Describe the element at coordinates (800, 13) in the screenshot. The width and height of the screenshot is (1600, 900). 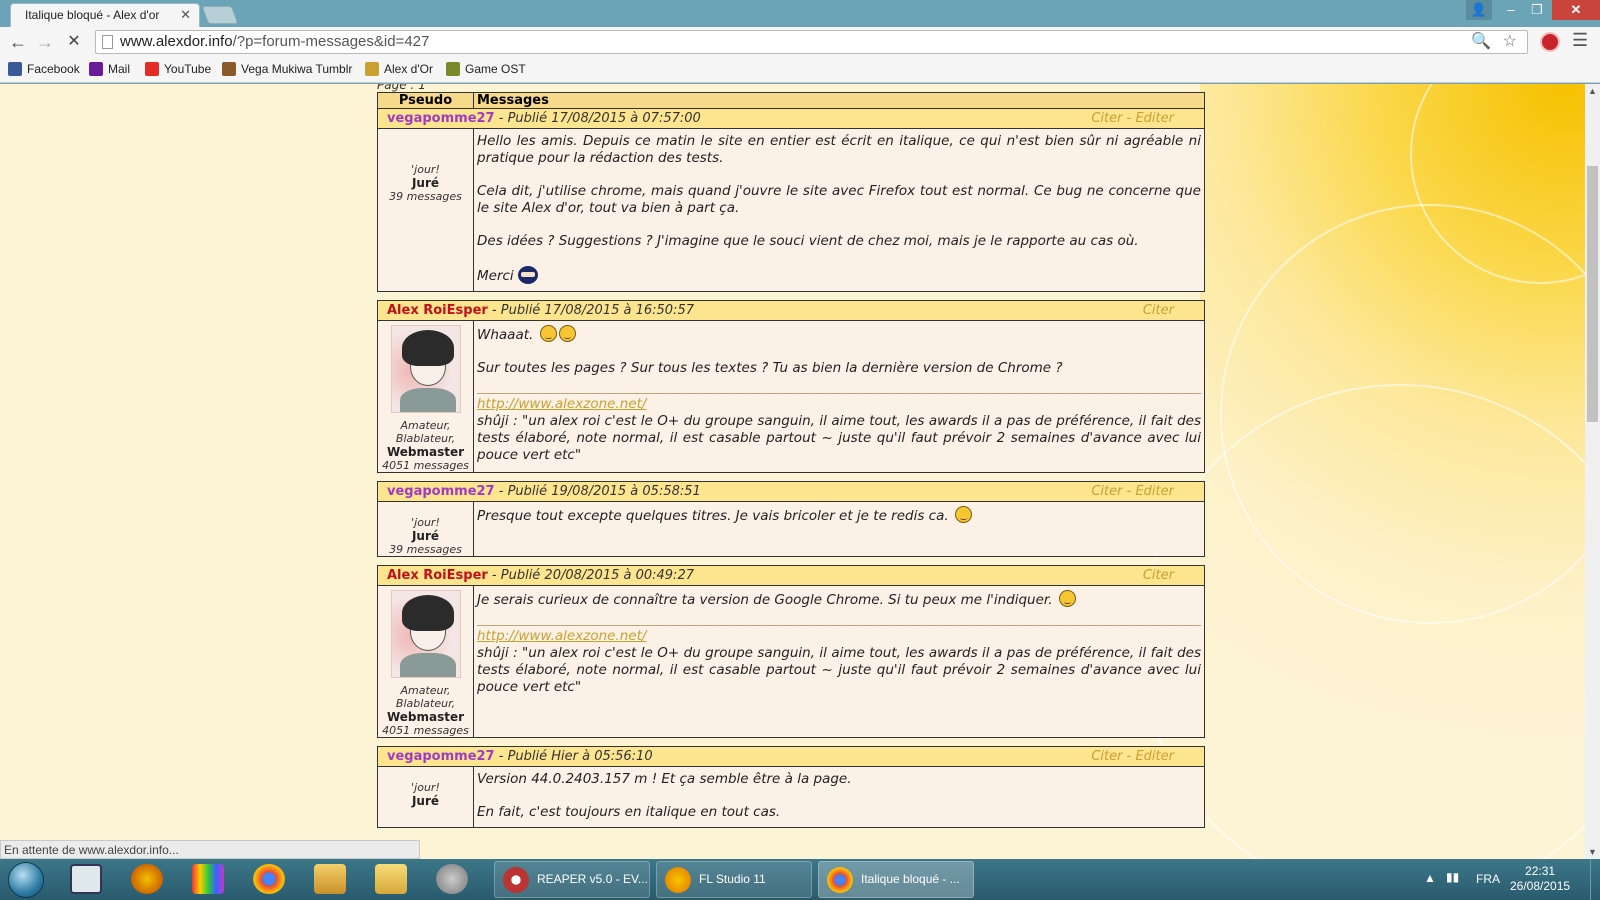
I see `window-titlebar: Italique bloqué - Alex d'or ✕ 👤 – ❐ ✕` at that location.